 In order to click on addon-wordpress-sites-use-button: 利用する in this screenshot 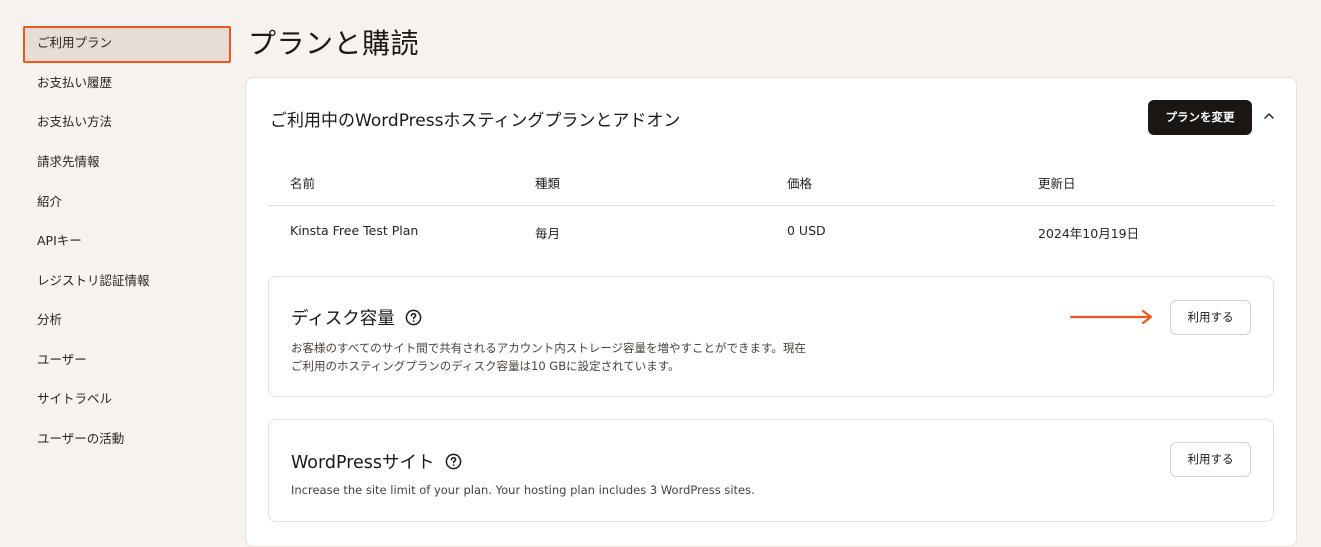, I will do `click(1210, 459)`.